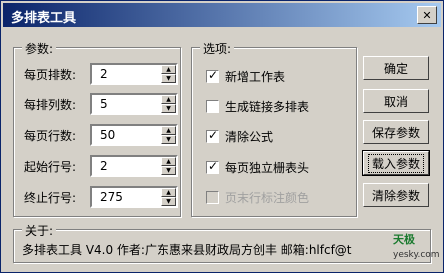 This screenshot has width=444, height=273. Describe the element at coordinates (222, 242) in the screenshot. I see `about-group: 关于: 多排表工具 V4.0 作者:广东惠来县财政局方创丰 邮箱:hlfcf@t` at that location.